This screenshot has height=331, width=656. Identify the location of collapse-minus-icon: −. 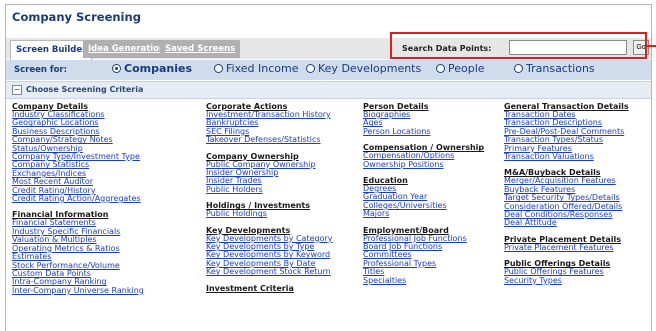
(17, 90).